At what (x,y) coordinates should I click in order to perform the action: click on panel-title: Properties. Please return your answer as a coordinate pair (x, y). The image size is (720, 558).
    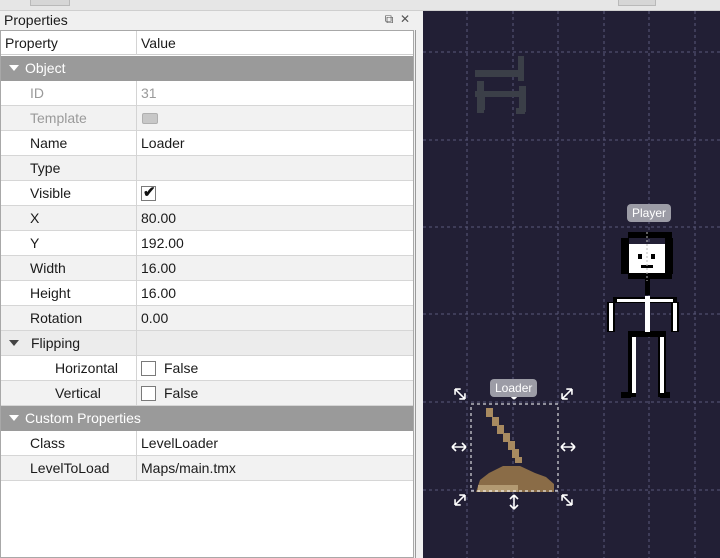
    Looking at the image, I should click on (36, 20).